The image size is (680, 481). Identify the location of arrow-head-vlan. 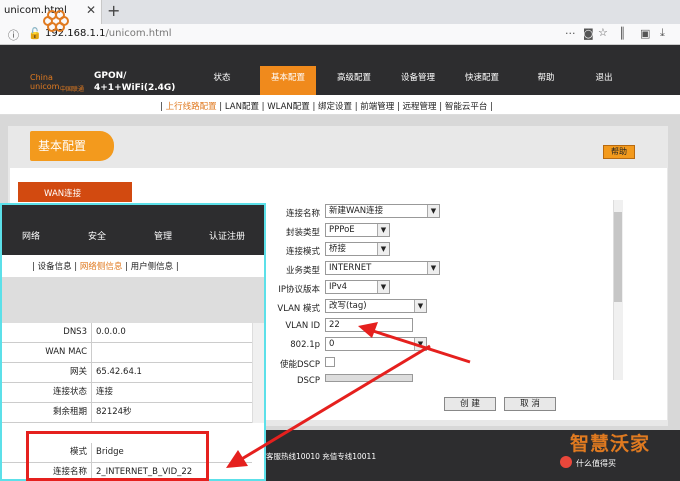
(368, 330).